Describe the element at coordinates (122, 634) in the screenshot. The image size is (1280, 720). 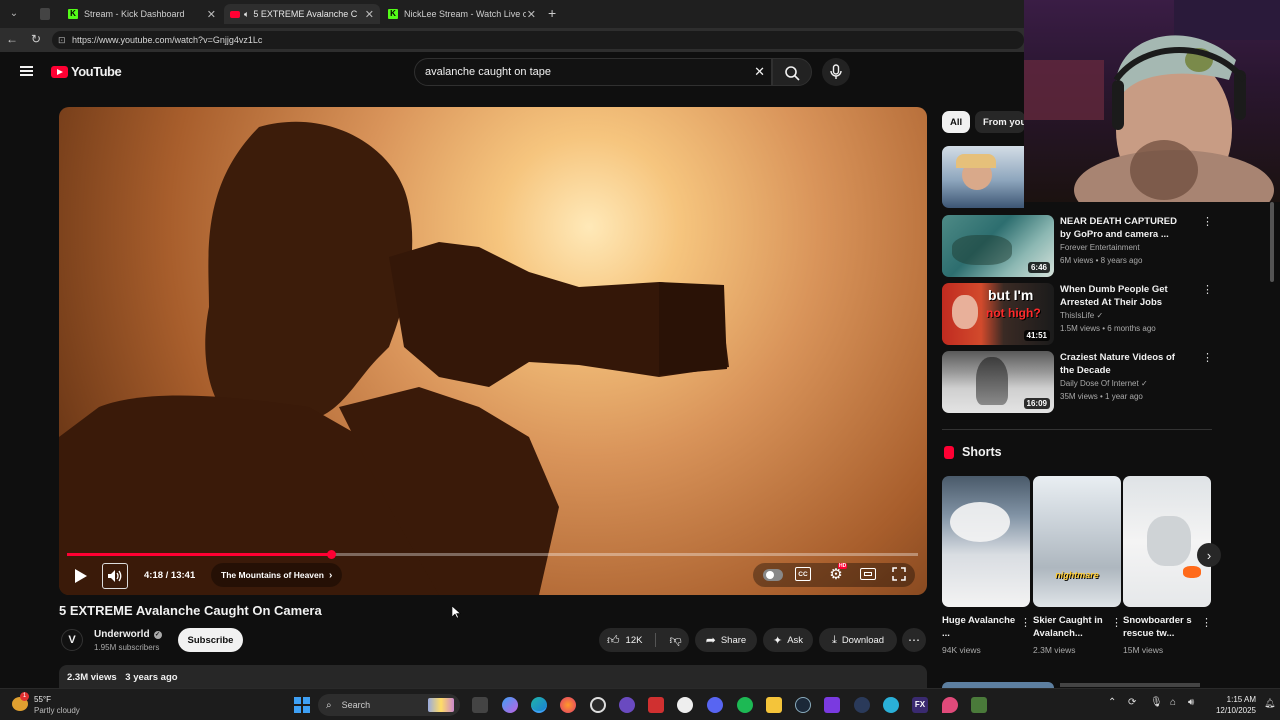
I see `channel-name: Underworld` at that location.